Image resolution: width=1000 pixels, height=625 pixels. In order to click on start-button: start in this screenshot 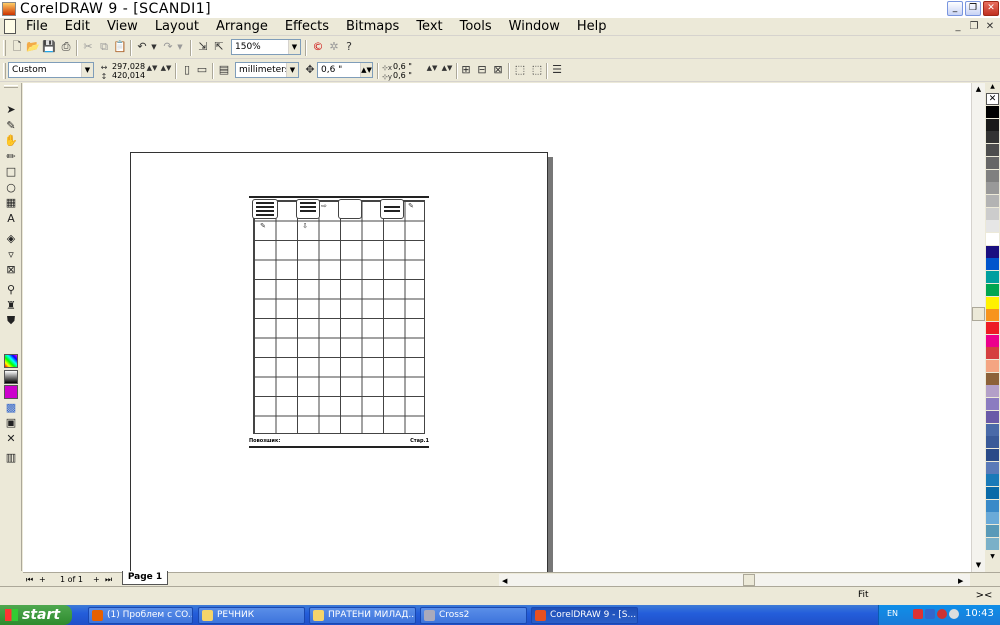, I will do `click(36, 615)`.